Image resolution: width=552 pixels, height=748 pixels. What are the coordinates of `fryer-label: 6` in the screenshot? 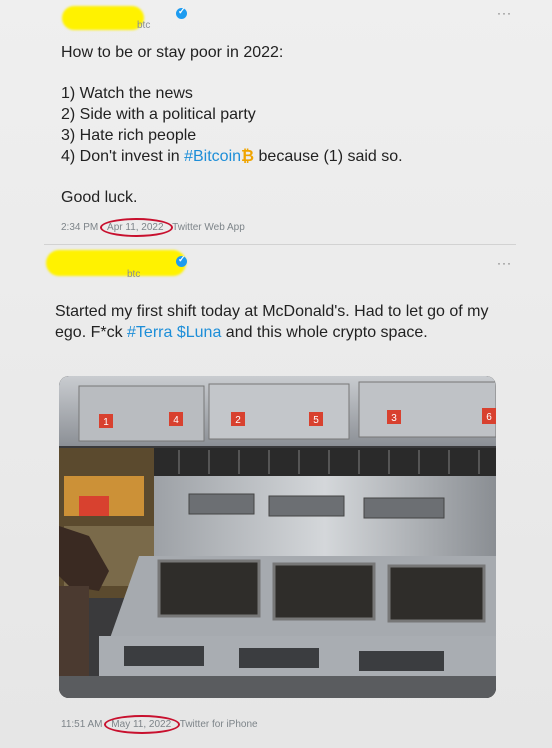 It's located at (489, 417).